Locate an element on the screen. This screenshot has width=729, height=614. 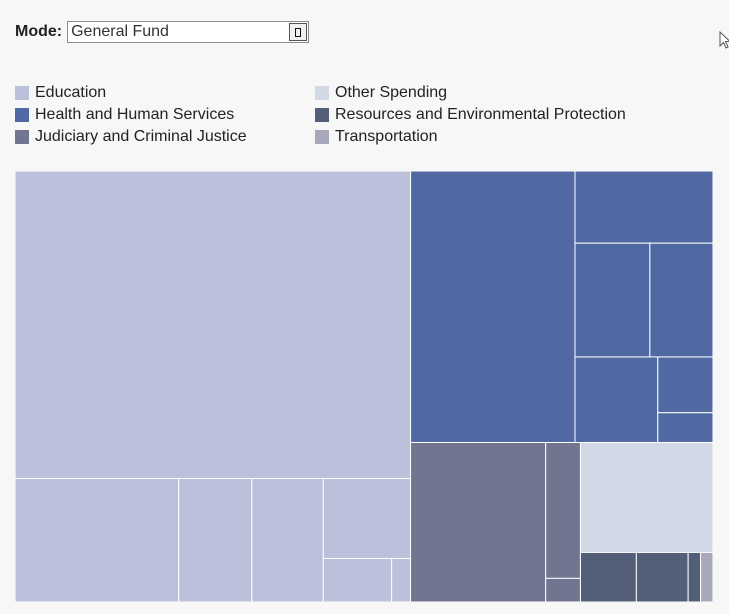
mode-selected-value: General Fund is located at coordinates (120, 31).